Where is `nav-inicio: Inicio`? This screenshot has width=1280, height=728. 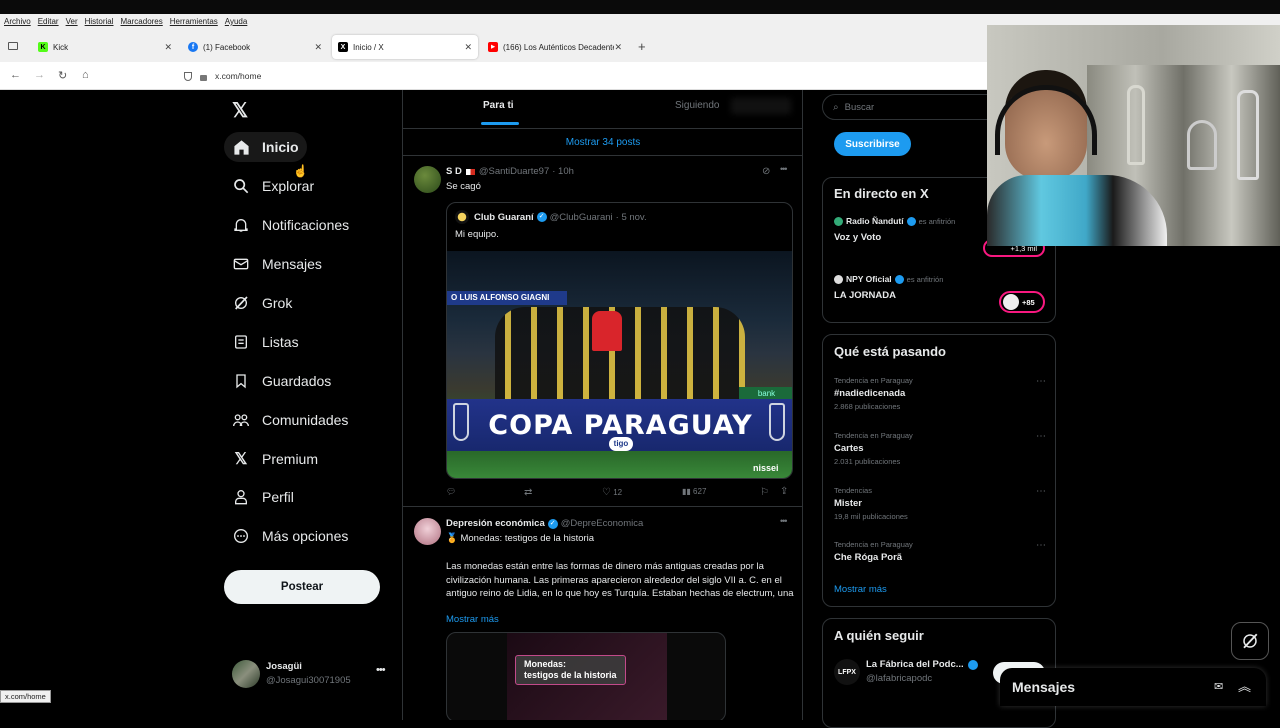 nav-inicio: Inicio is located at coordinates (265, 147).